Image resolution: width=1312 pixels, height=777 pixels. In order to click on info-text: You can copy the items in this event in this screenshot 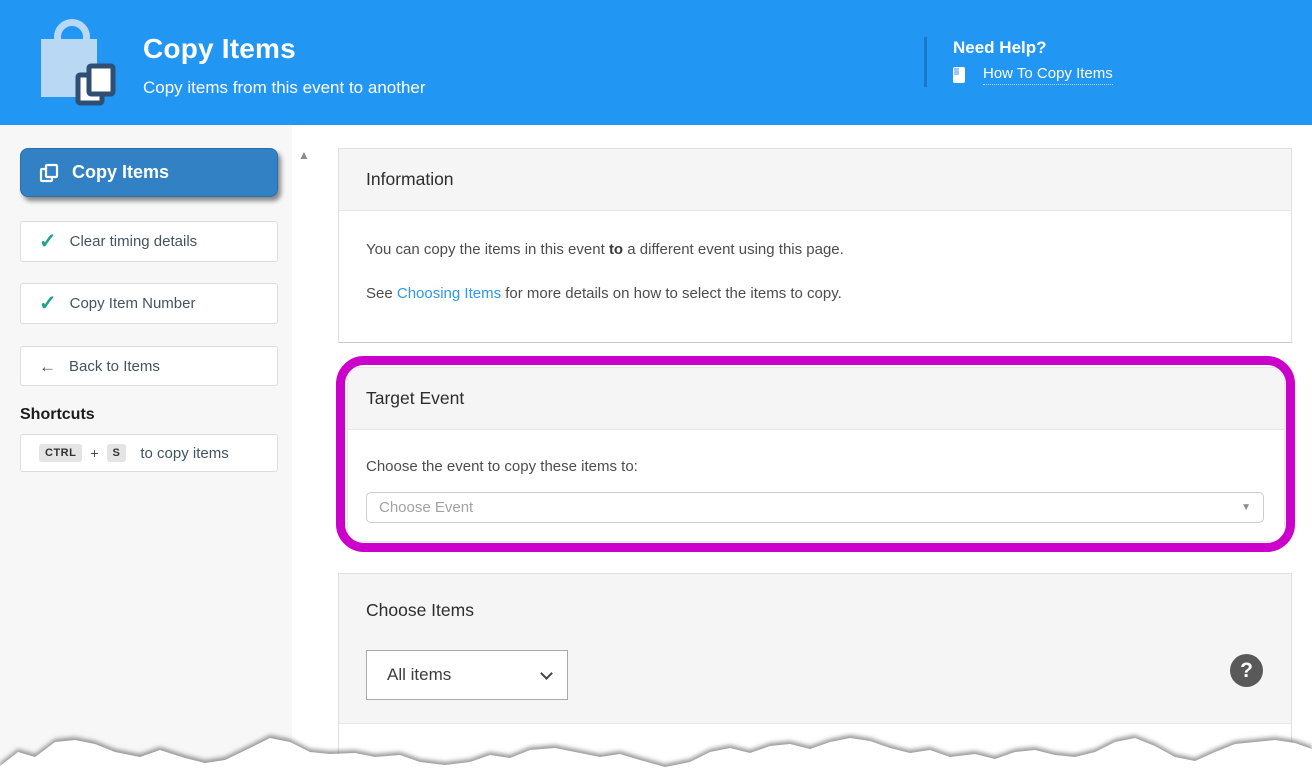, I will do `click(487, 249)`.